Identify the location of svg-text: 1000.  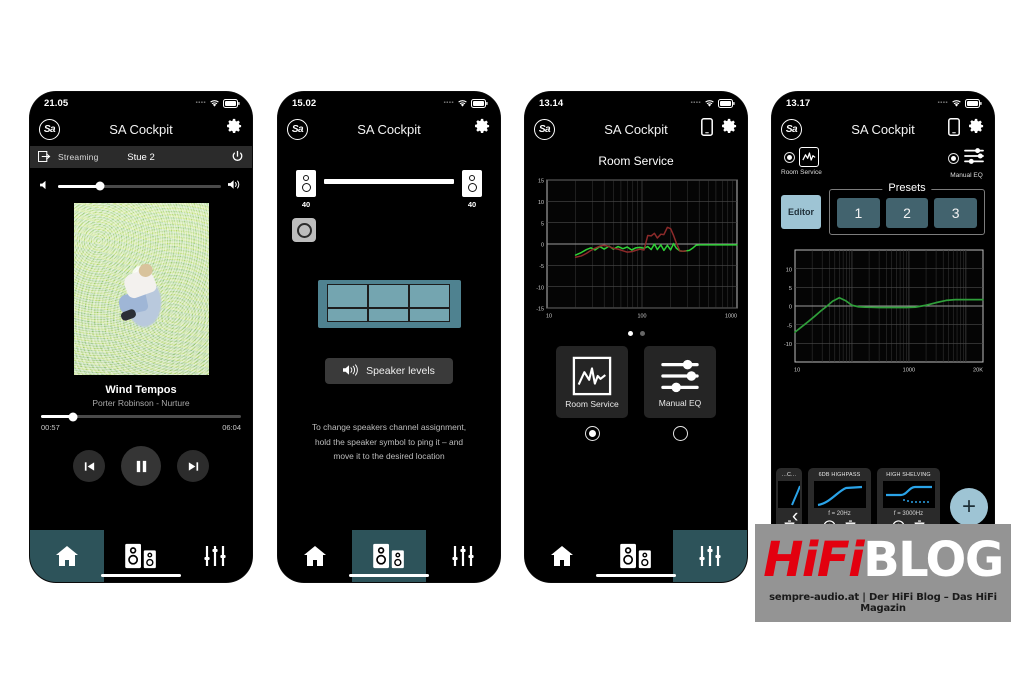
(909, 371).